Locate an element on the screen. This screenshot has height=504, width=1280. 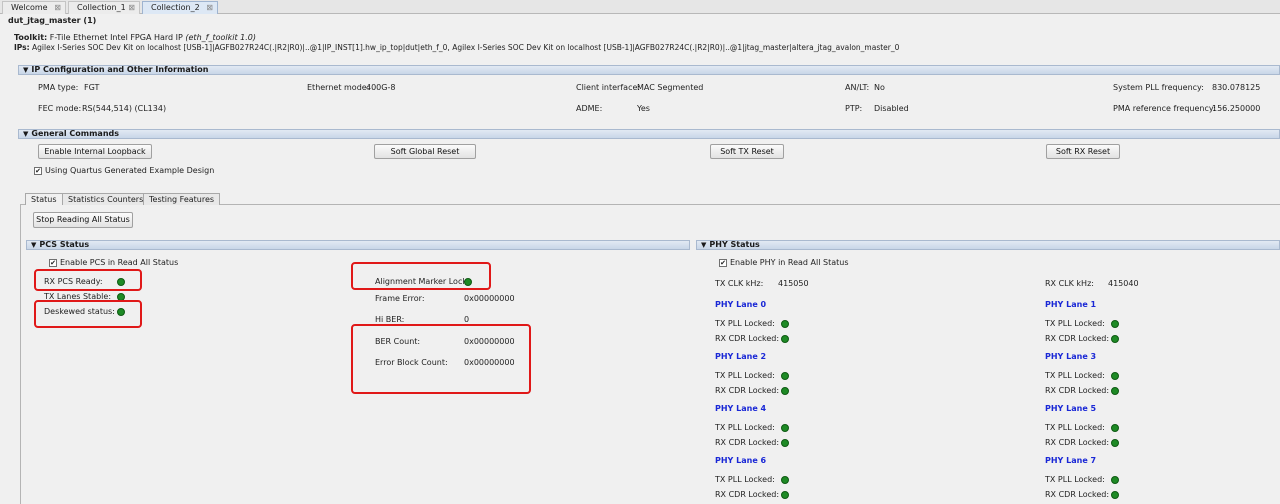
ip-config-section-header: ▼ IP Configuration and Other Information is located at coordinates (649, 70).